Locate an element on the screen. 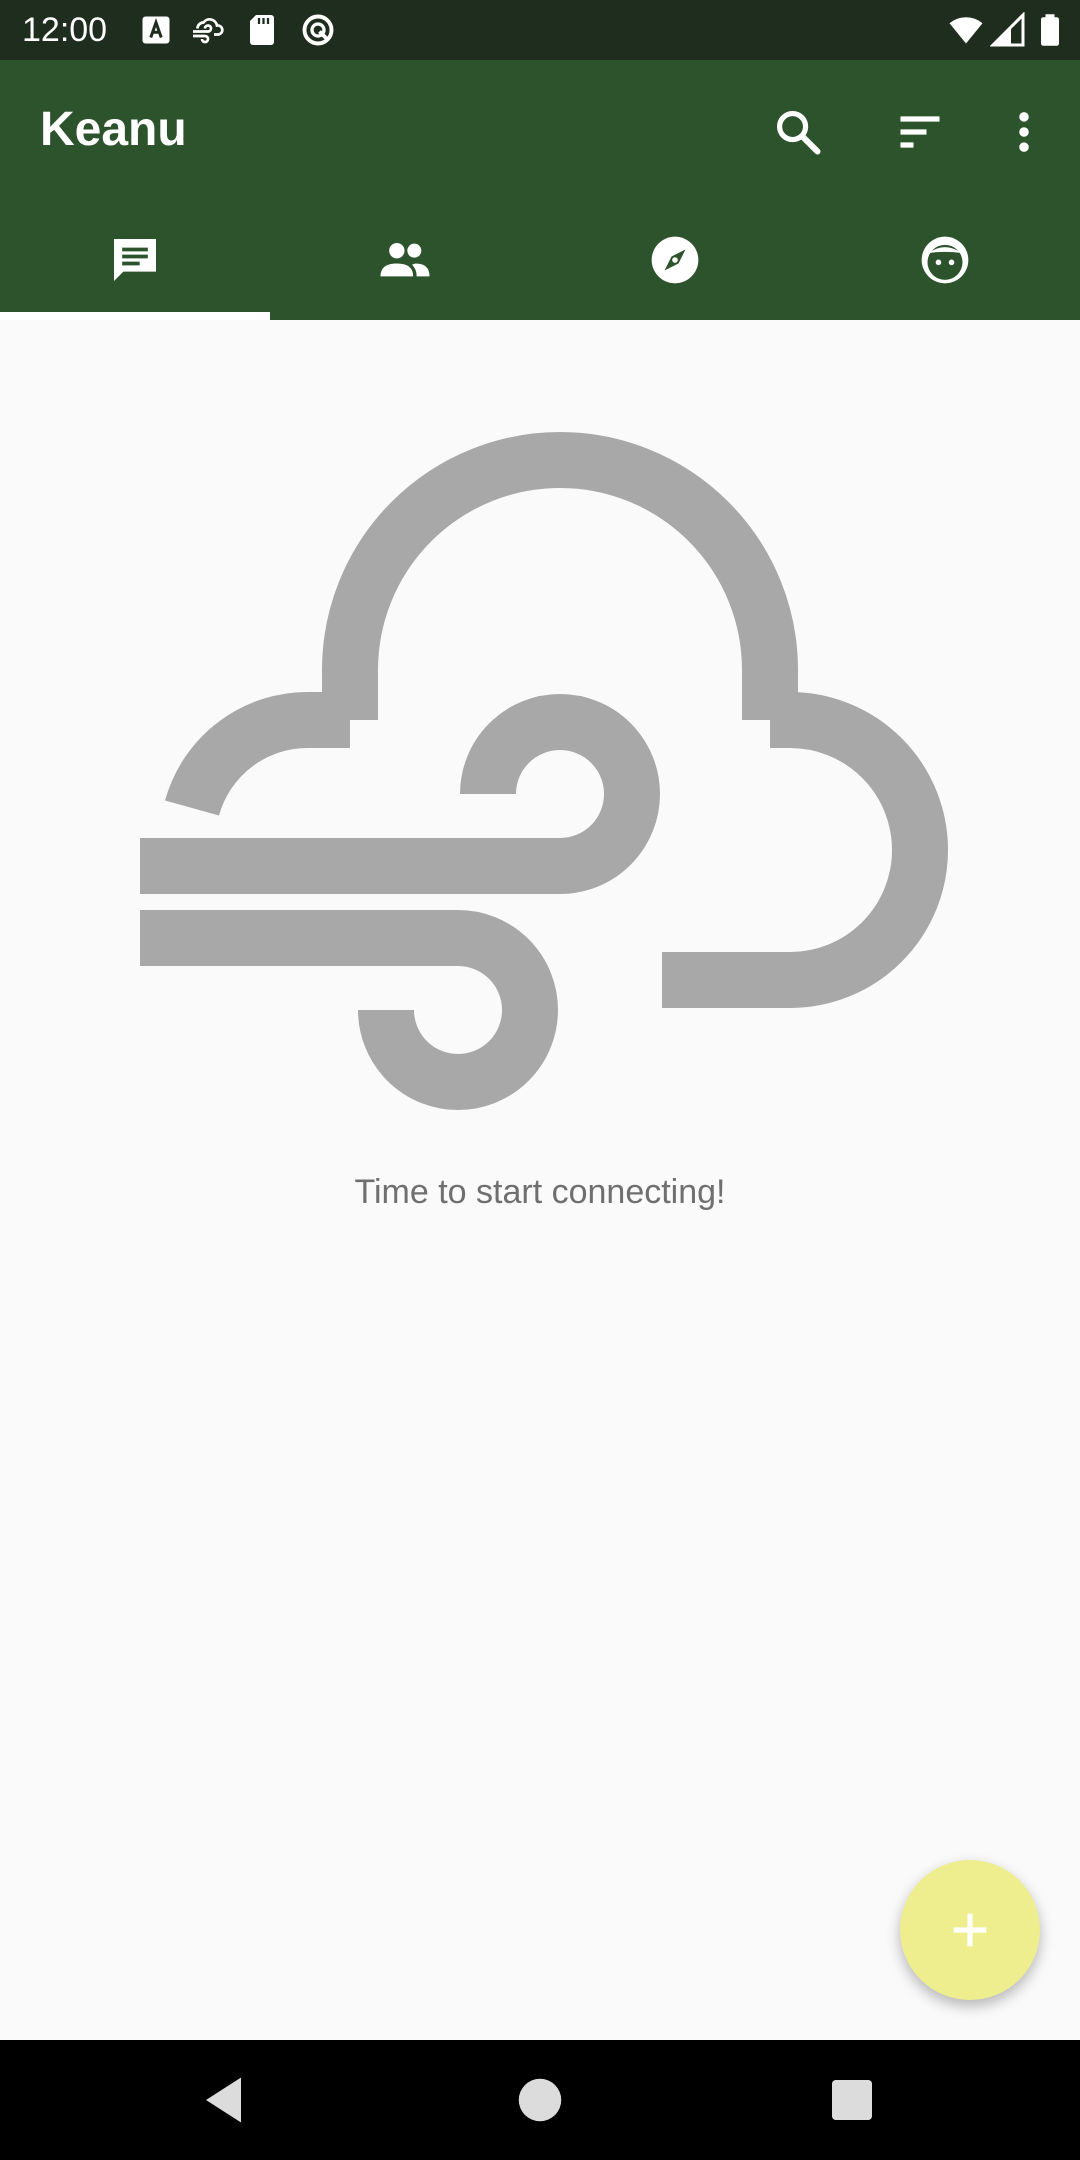  sort-button is located at coordinates (920, 132).